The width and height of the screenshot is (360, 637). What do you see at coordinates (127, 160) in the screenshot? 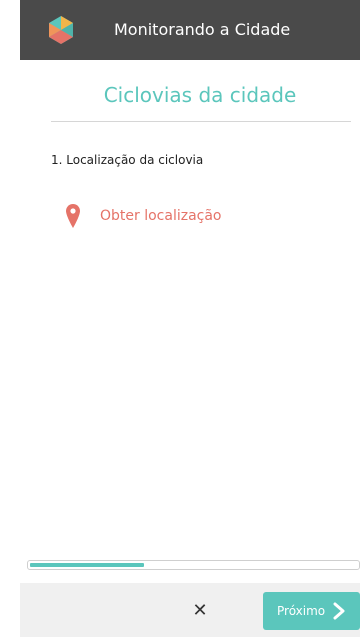
I see `question-label: 1. Localização da ciclovia` at bounding box center [127, 160].